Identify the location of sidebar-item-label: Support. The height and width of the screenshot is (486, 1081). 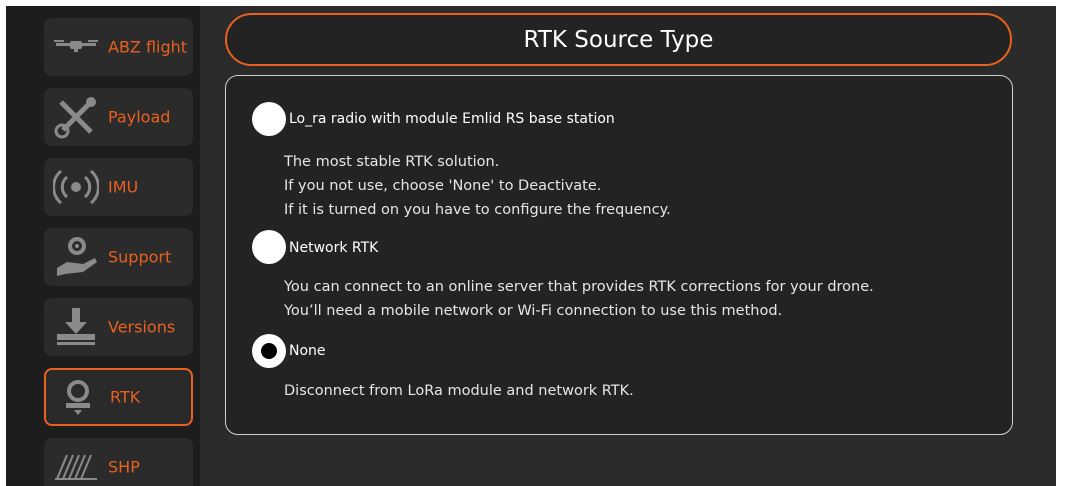
(140, 257).